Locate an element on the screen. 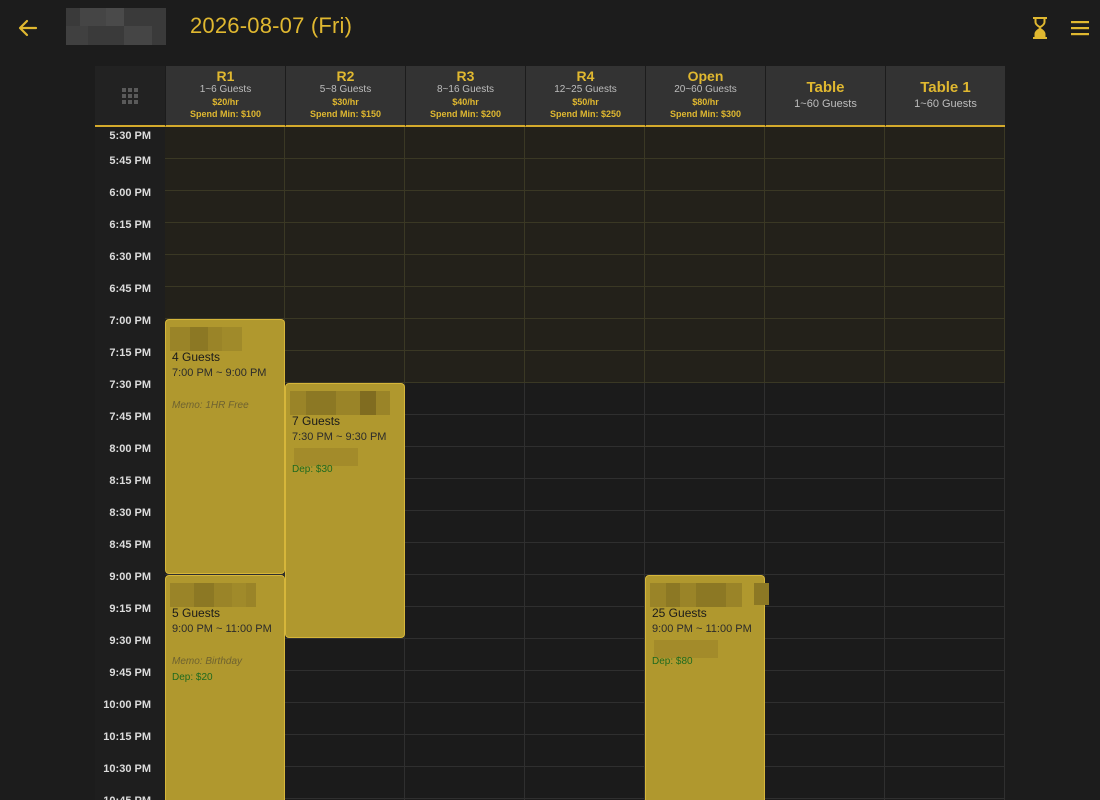 Image resolution: width=1100 pixels, height=800 pixels. column-header-r1: R1 1~6 Guests $20/hr Spend Min: $100 is located at coordinates (225, 96).